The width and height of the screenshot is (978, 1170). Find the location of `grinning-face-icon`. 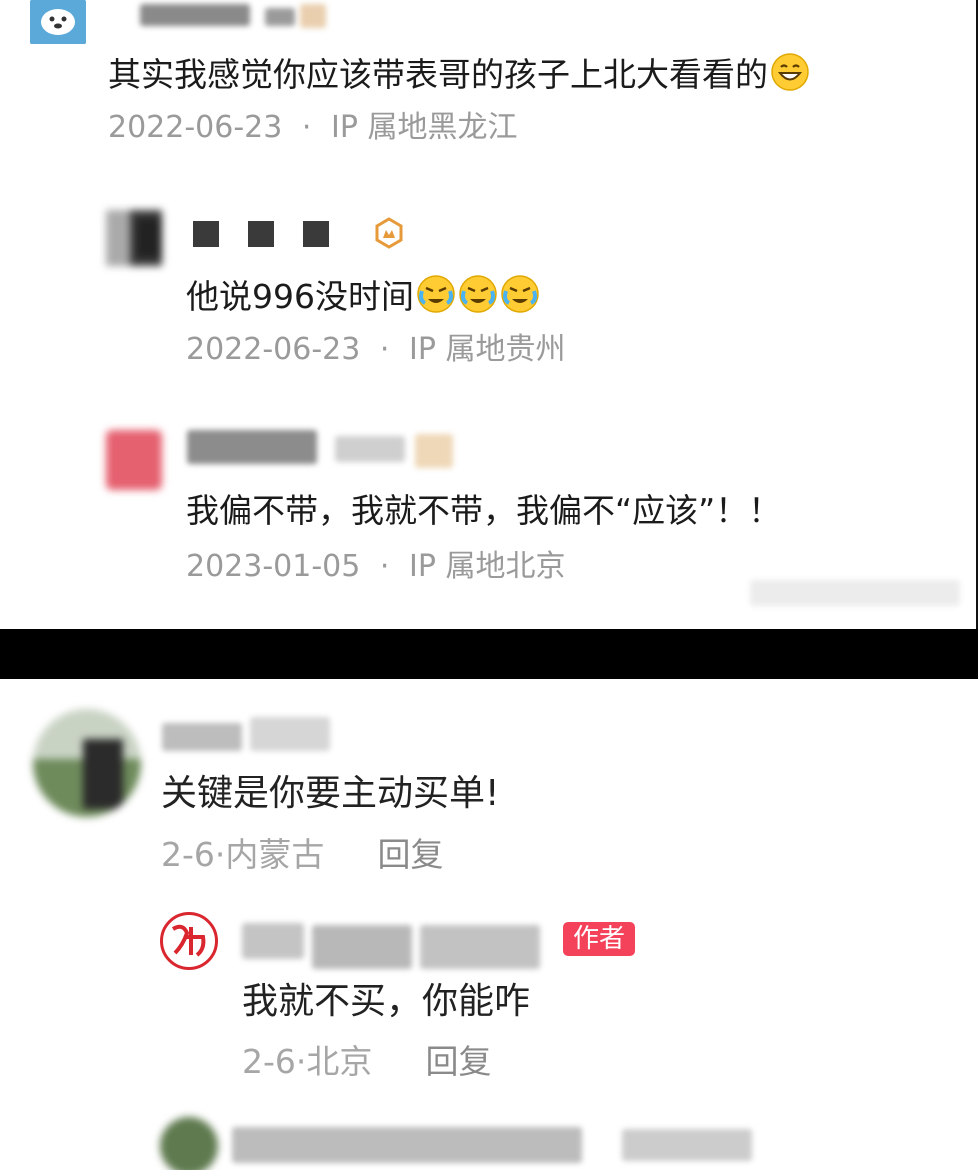

grinning-face-icon is located at coordinates (790, 72).